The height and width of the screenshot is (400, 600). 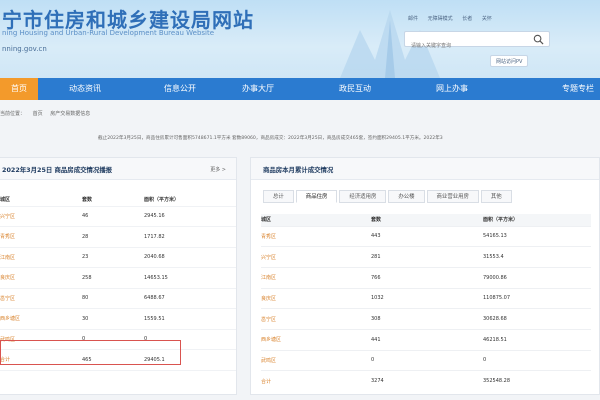 What do you see at coordinates (70, 114) in the screenshot?
I see `breadcrumb-current: 房产交易数据信息` at bounding box center [70, 114].